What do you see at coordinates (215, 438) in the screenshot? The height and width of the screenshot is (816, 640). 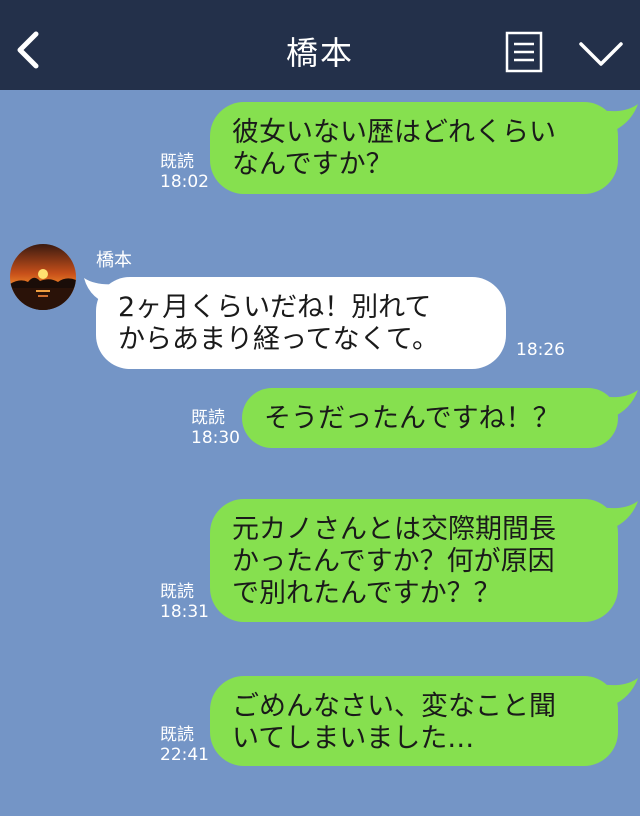 I see `timestamp: 18:30` at bounding box center [215, 438].